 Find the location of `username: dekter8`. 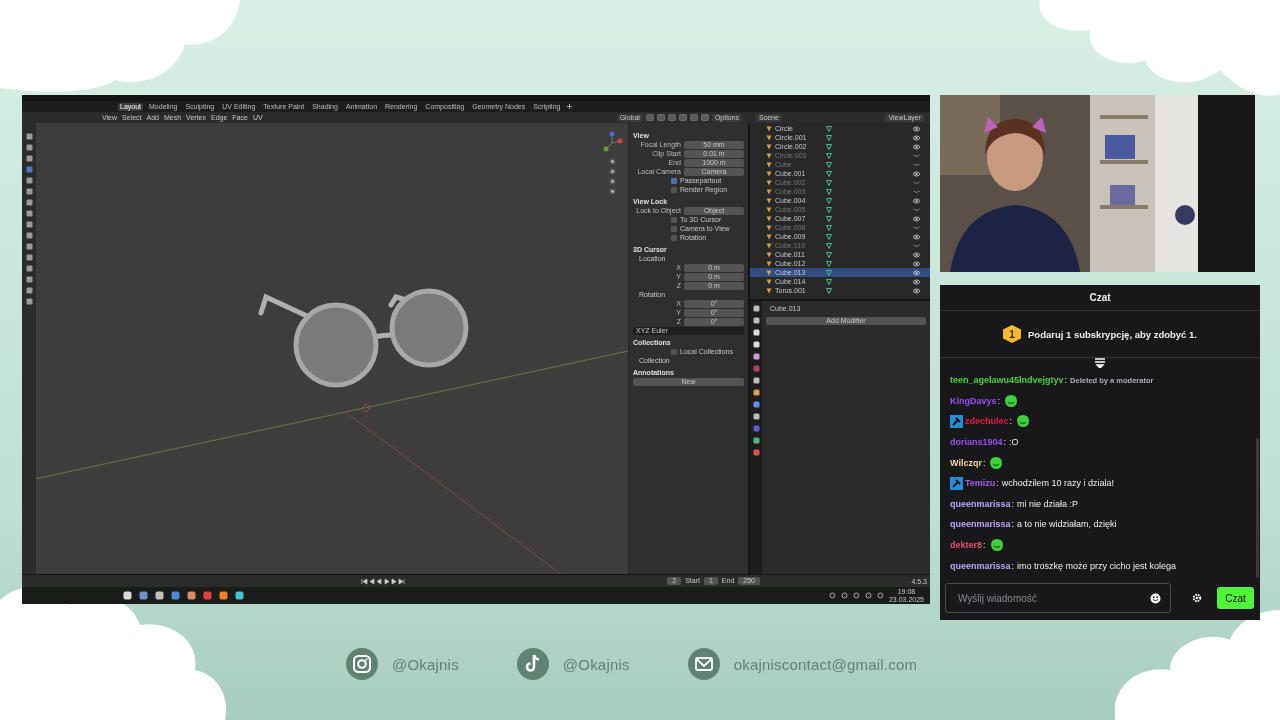

username: dekter8 is located at coordinates (966, 545).